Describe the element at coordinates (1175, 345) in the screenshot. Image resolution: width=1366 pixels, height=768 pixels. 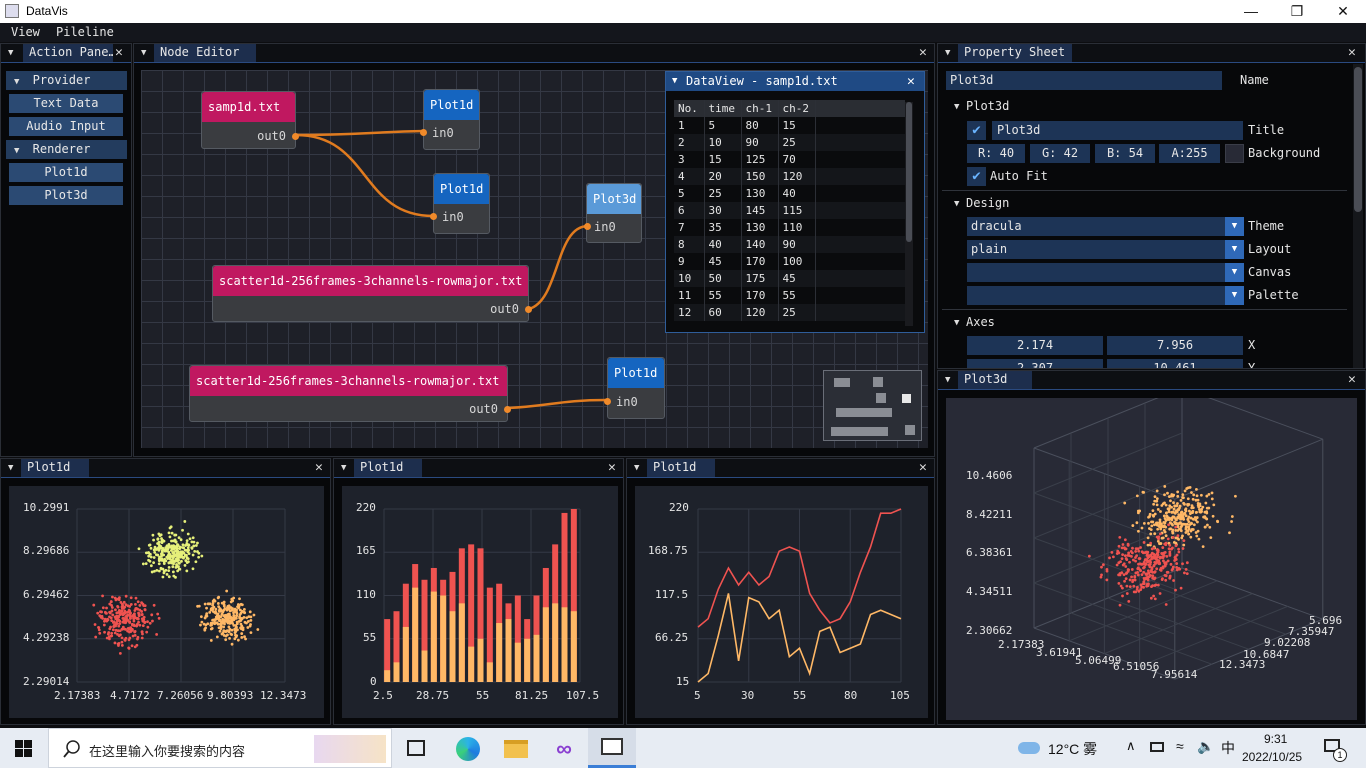
I see `axes-x-max-input: 7.956` at that location.